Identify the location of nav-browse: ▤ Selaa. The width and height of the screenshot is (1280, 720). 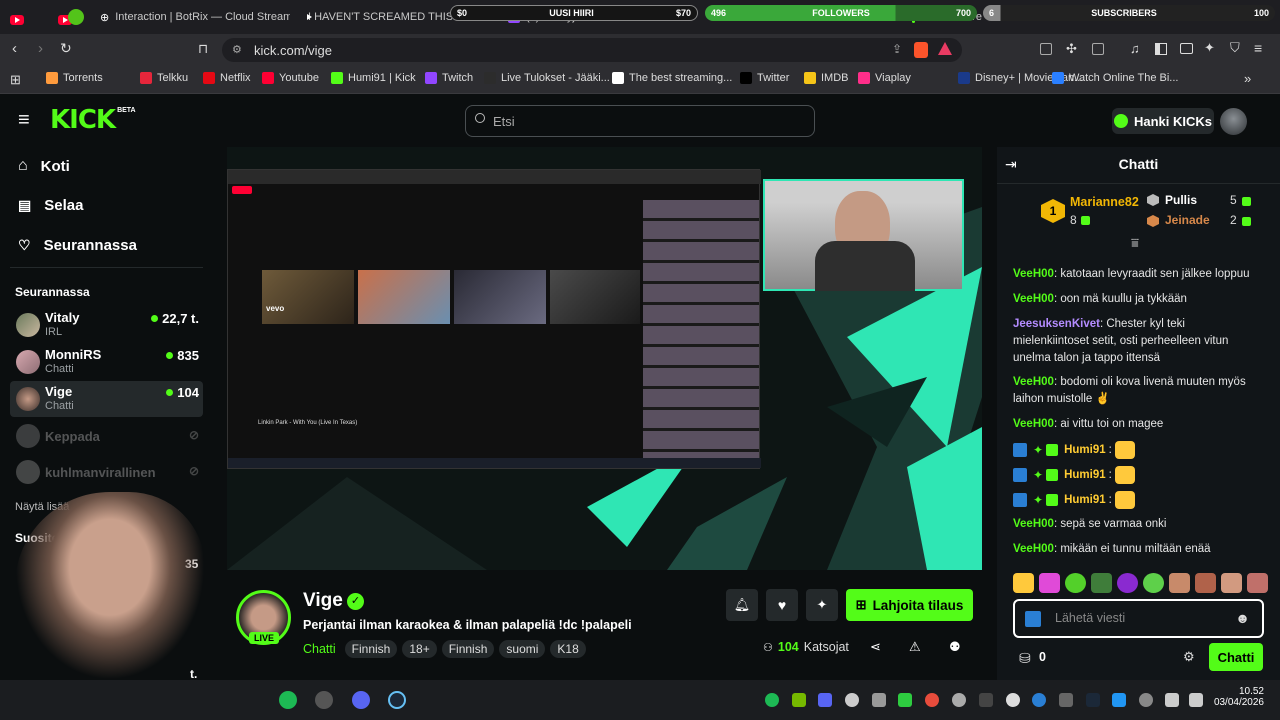
(50, 205).